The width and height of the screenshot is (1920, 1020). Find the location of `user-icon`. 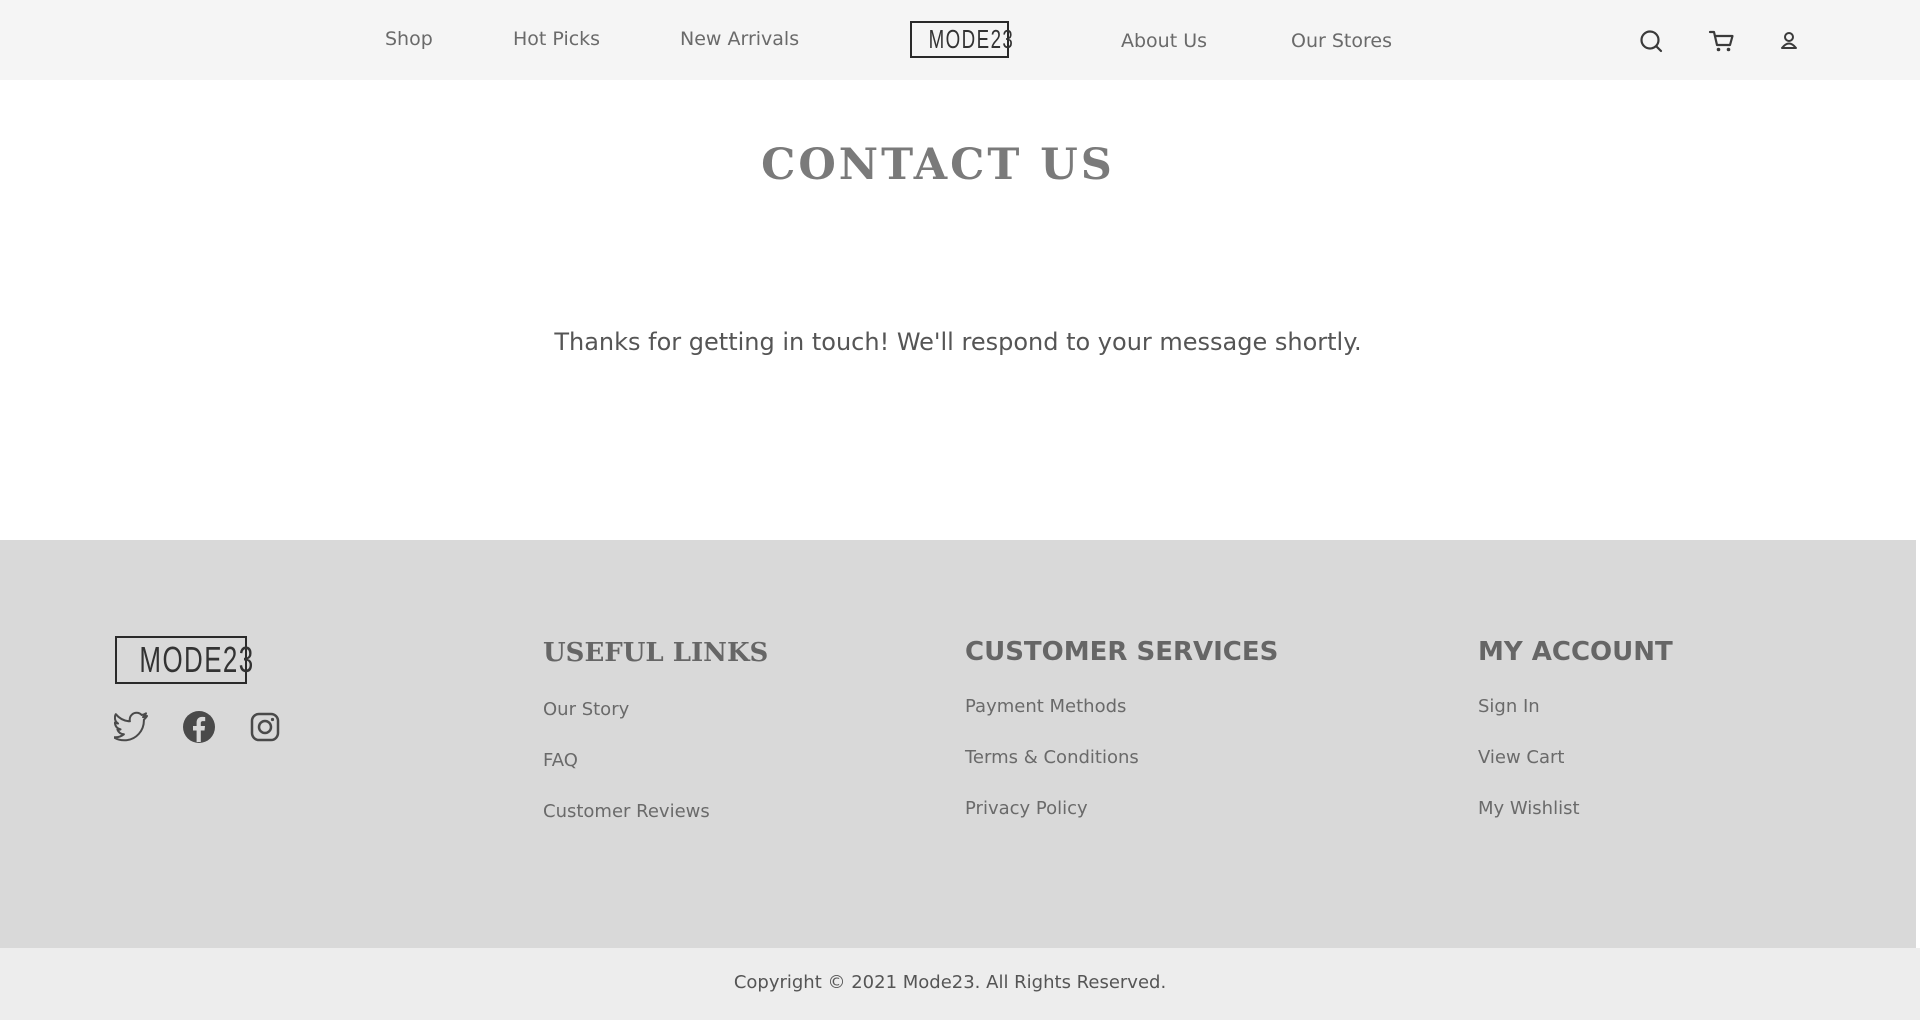

user-icon is located at coordinates (1789, 41).